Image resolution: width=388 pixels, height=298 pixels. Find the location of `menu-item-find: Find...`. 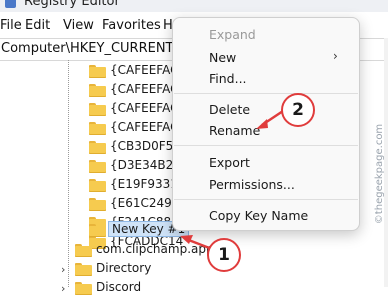

menu-item-find: Find... is located at coordinates (228, 78).